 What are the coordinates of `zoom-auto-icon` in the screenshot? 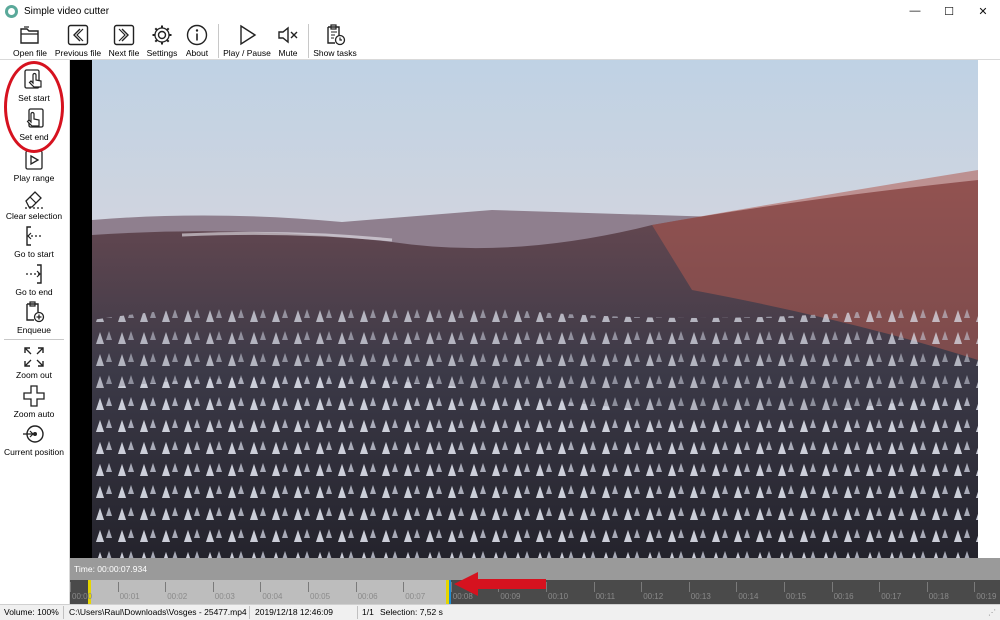 It's located at (34, 396).